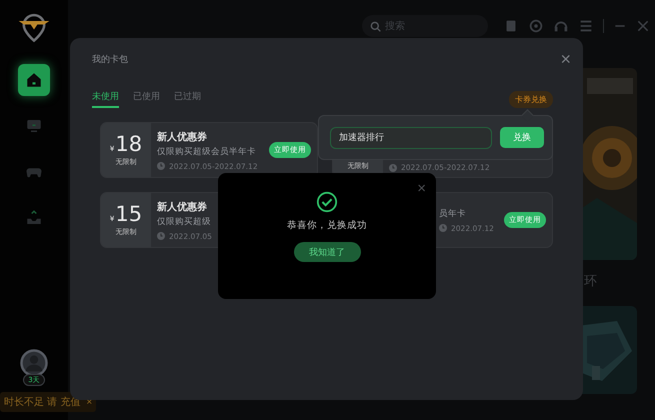  Describe the element at coordinates (128, 144) in the screenshot. I see `coupon-amount: 18` at that location.